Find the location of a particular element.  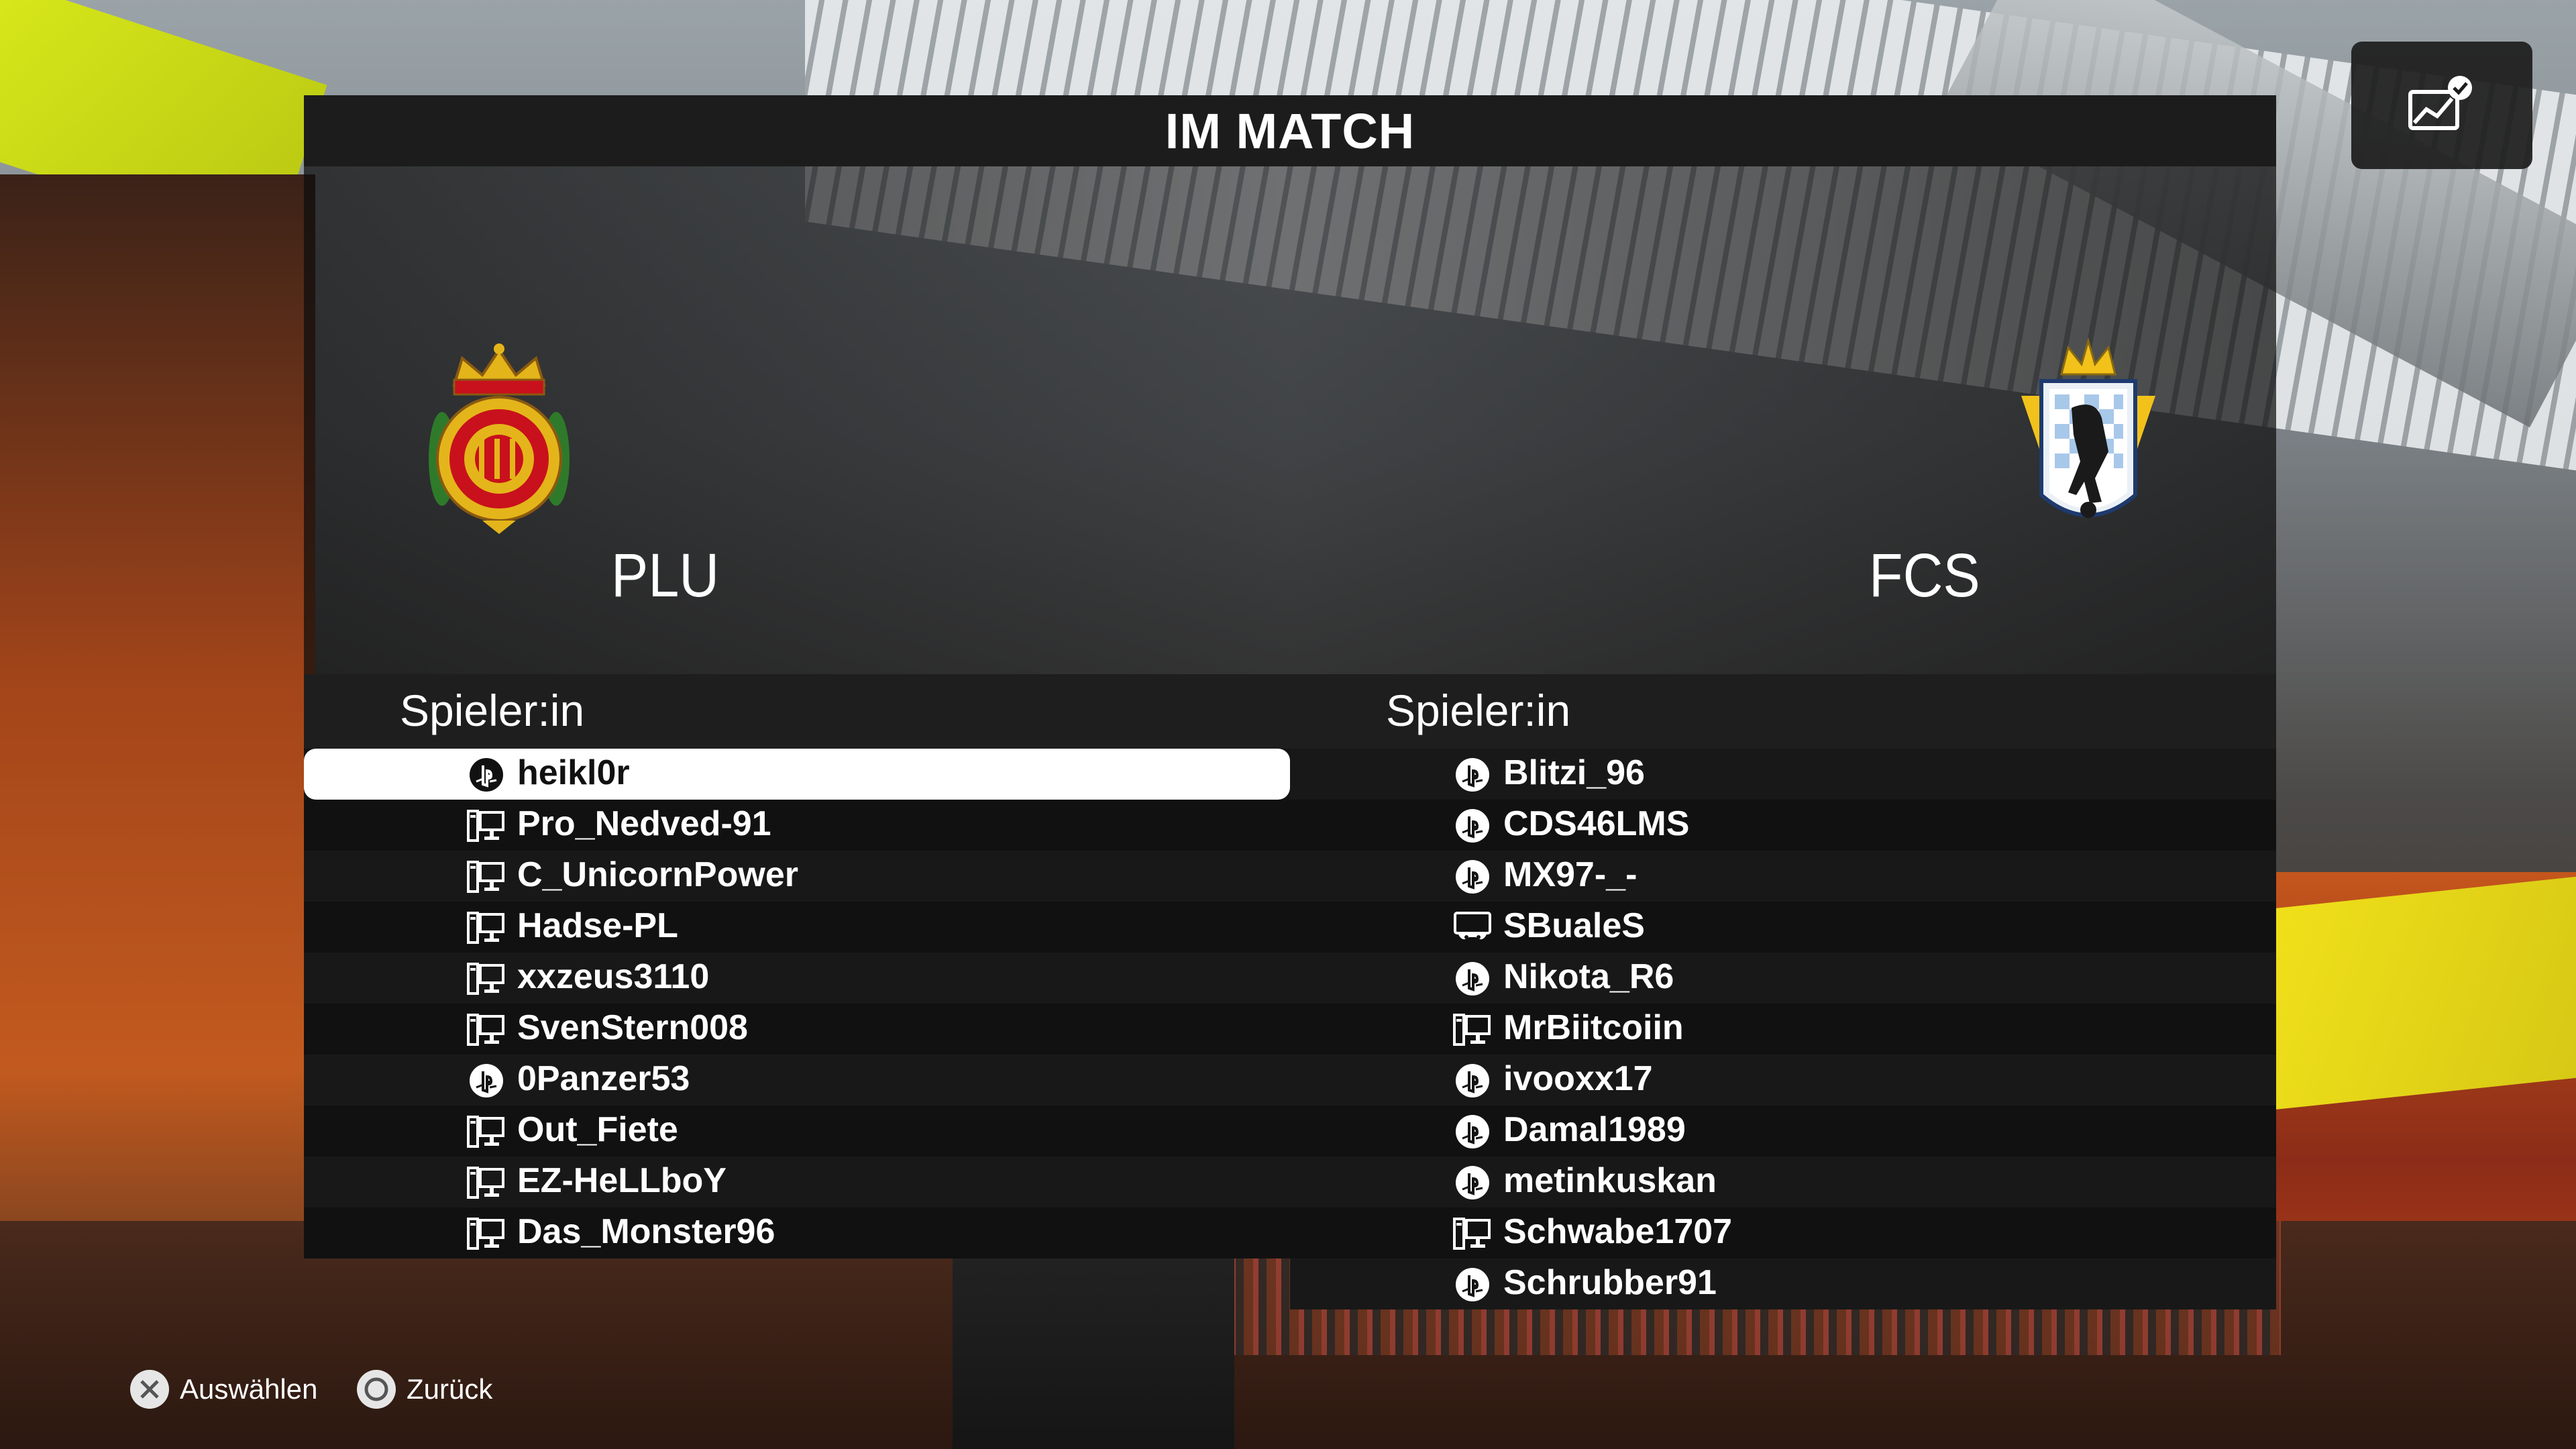

player-name: SBualeS is located at coordinates (1574, 925).